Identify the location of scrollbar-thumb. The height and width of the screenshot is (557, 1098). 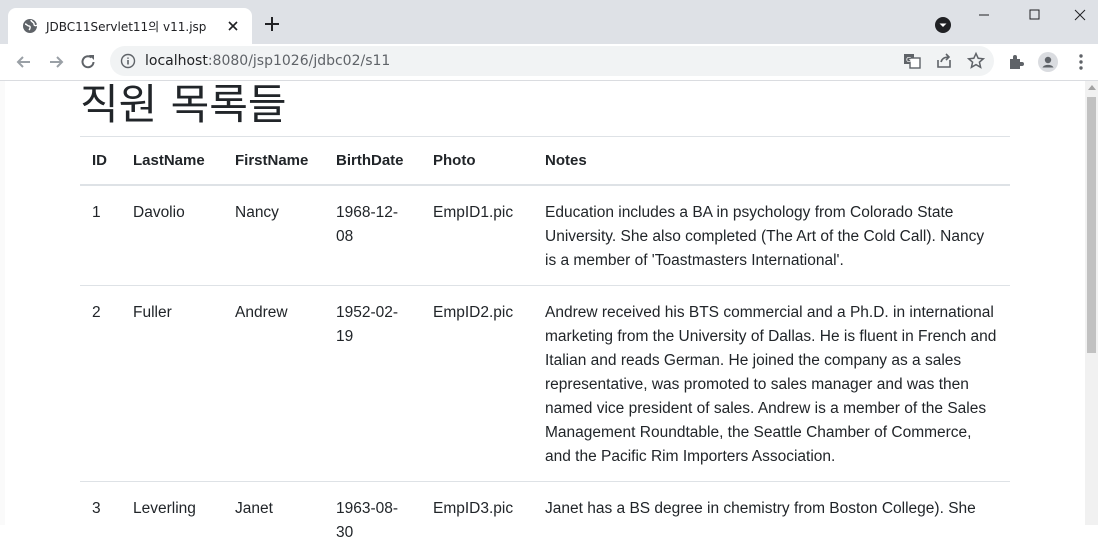
(1091, 225).